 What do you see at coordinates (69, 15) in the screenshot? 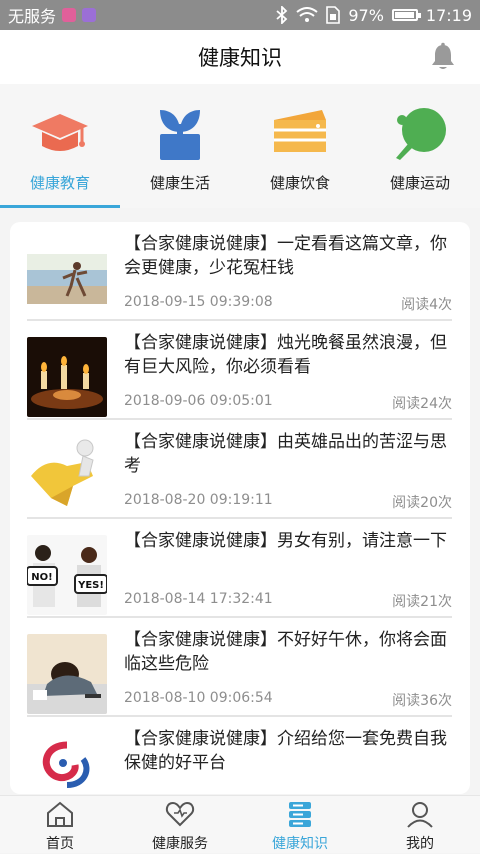
I see `app-notification-icon` at bounding box center [69, 15].